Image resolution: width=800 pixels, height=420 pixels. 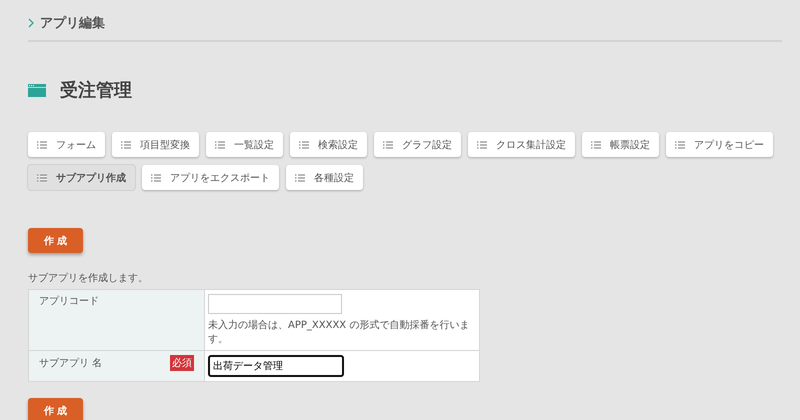 I want to click on settings-tab: アプリをエクスポート, so click(x=210, y=177).